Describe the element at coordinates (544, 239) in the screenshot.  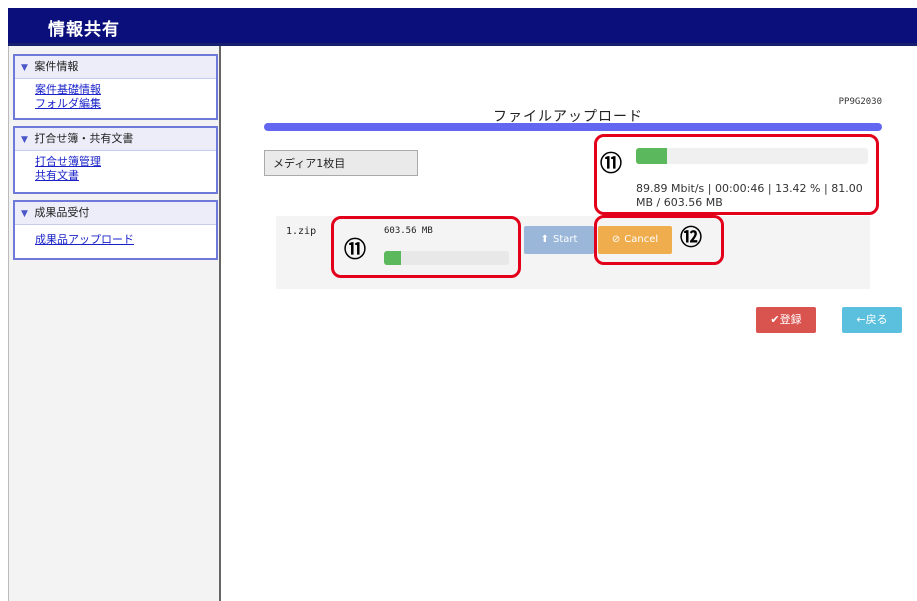
I see `upload-circle-icon: ⬆` at that location.